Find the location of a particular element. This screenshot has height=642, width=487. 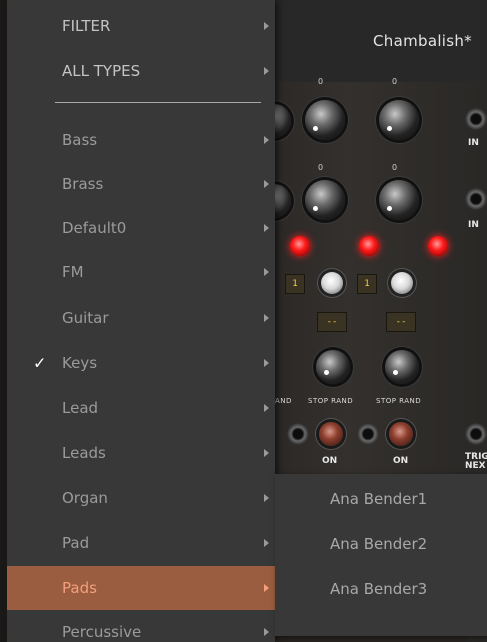

menu-item-label: Default0 is located at coordinates (94, 228).